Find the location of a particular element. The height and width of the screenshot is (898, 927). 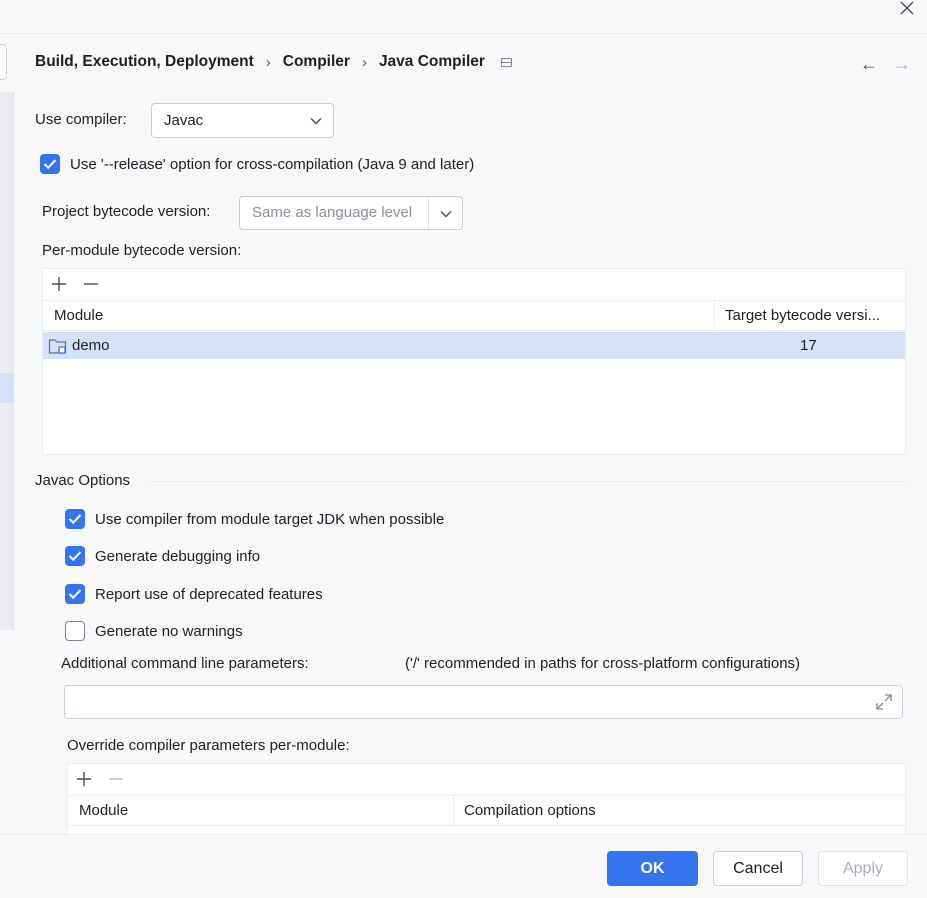

option-row-deprecated: Report use of deprecated features is located at coordinates (194, 594).